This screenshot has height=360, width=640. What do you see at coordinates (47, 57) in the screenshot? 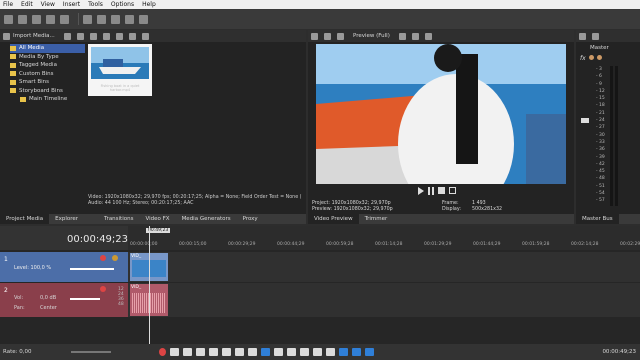
I see `tree-item-media-by-type: Media By Type` at bounding box center [47, 57].